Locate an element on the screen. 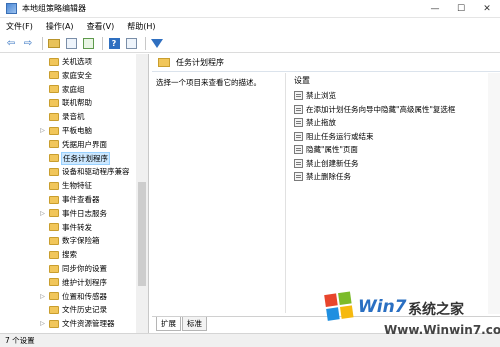 This screenshot has width=500, height=347. window-controls: — ☐ ✕ is located at coordinates (461, 9).